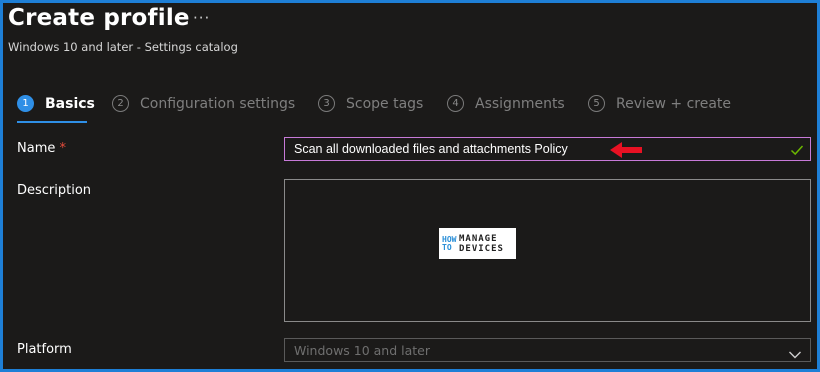 The height and width of the screenshot is (372, 820). What do you see at coordinates (54, 190) in the screenshot?
I see `description-field-label: Description` at bounding box center [54, 190].